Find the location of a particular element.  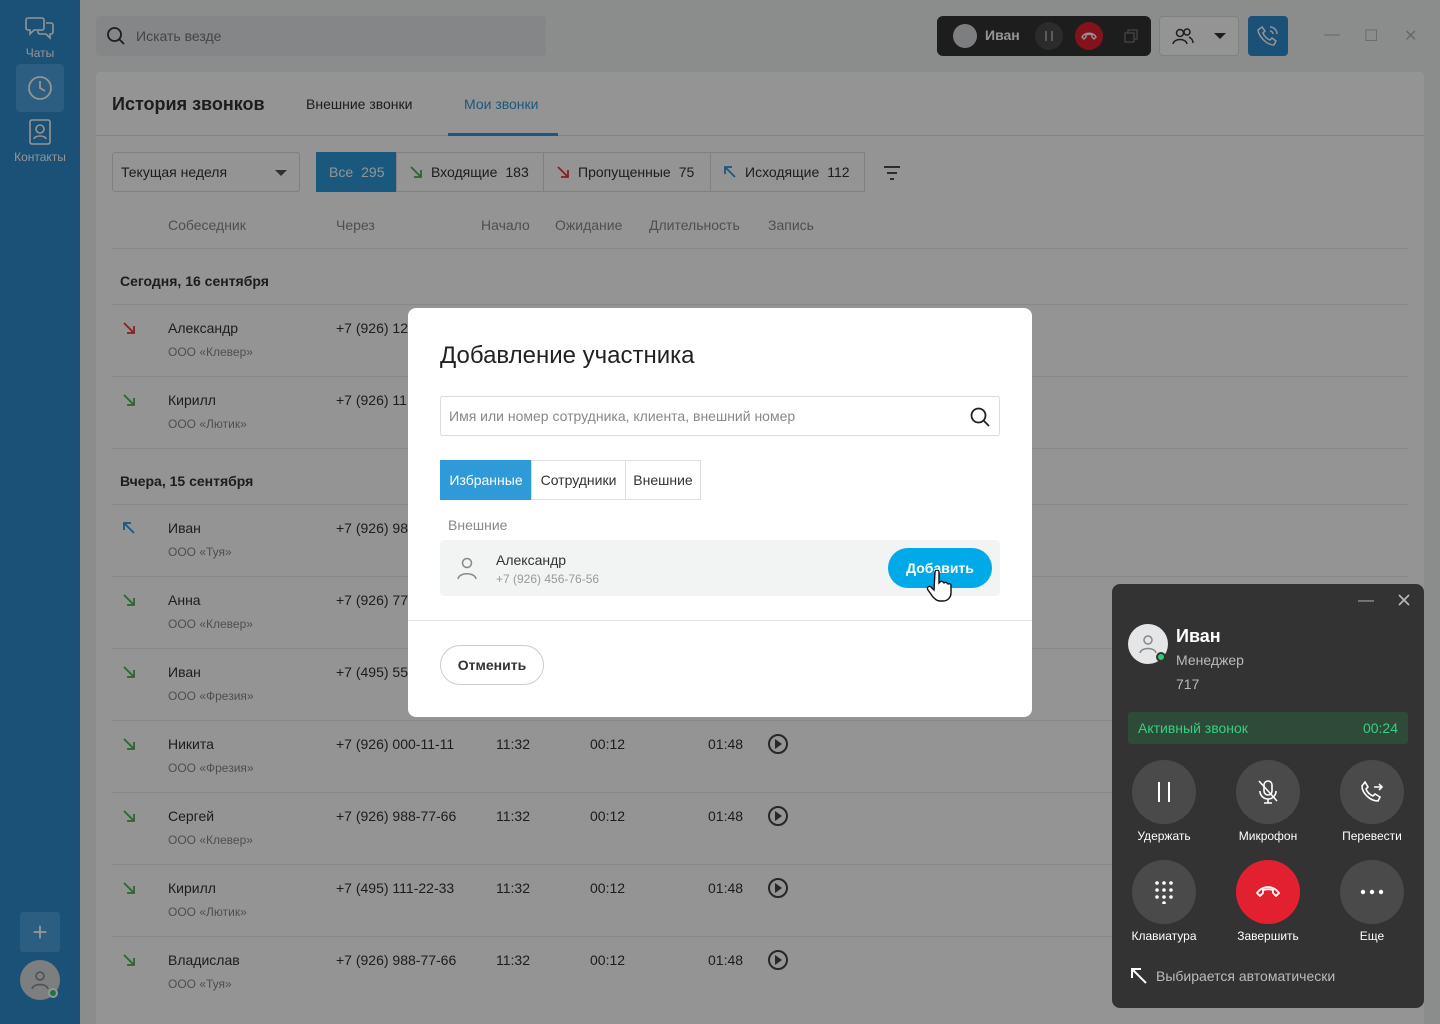

transfer-button is located at coordinates (1372, 792).